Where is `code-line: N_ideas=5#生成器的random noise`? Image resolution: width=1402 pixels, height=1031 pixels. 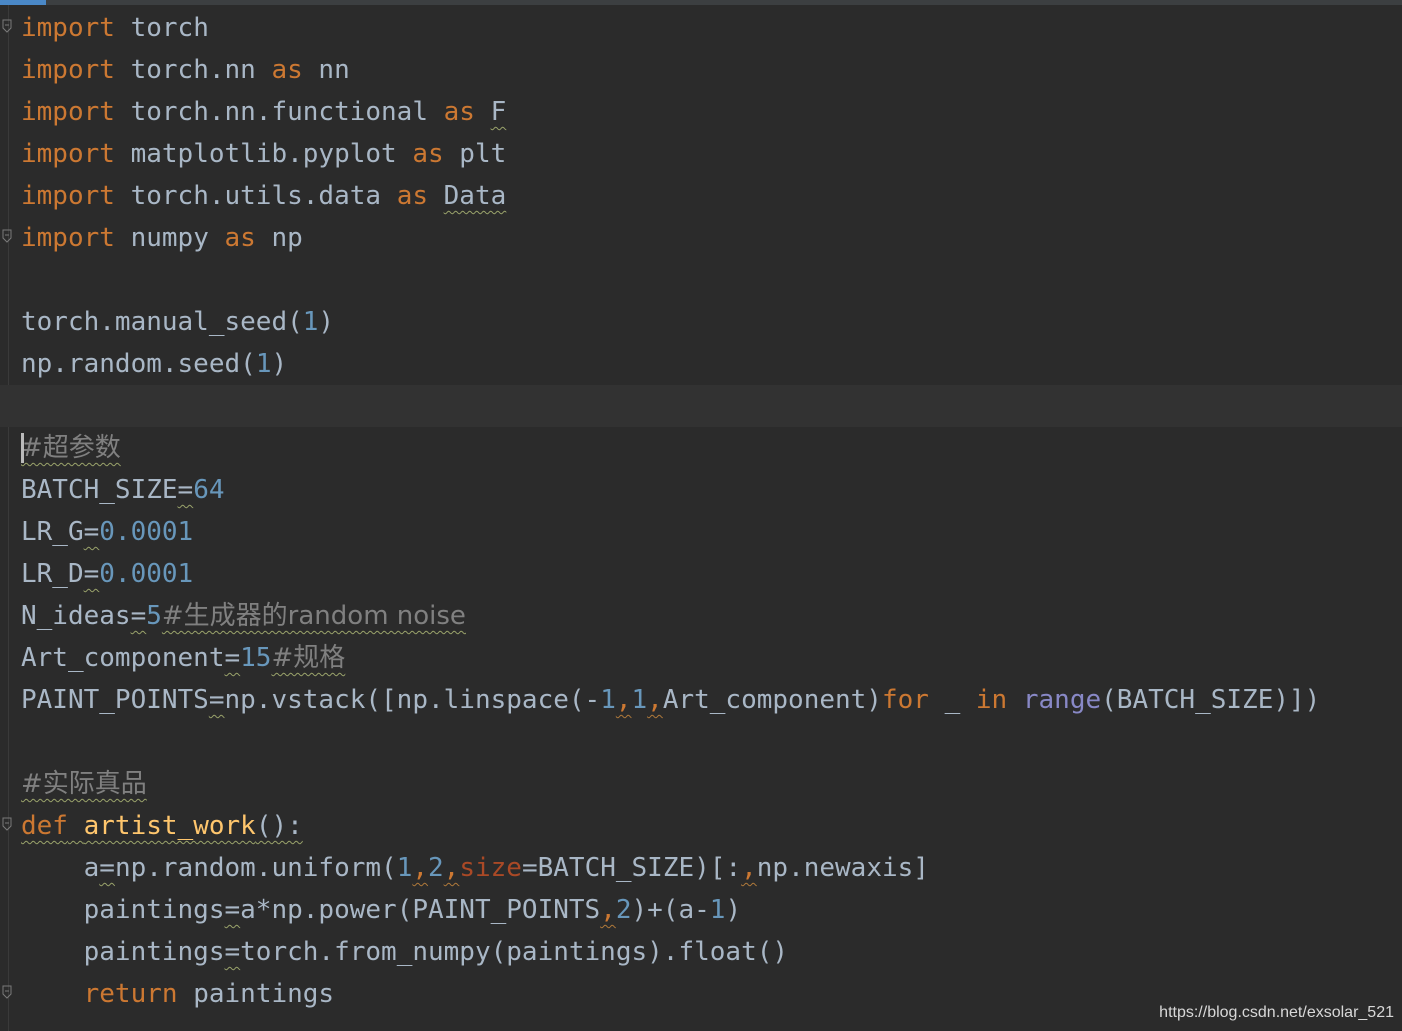
code-line: N_ideas=5#生成器的random noise is located at coordinates (708, 616).